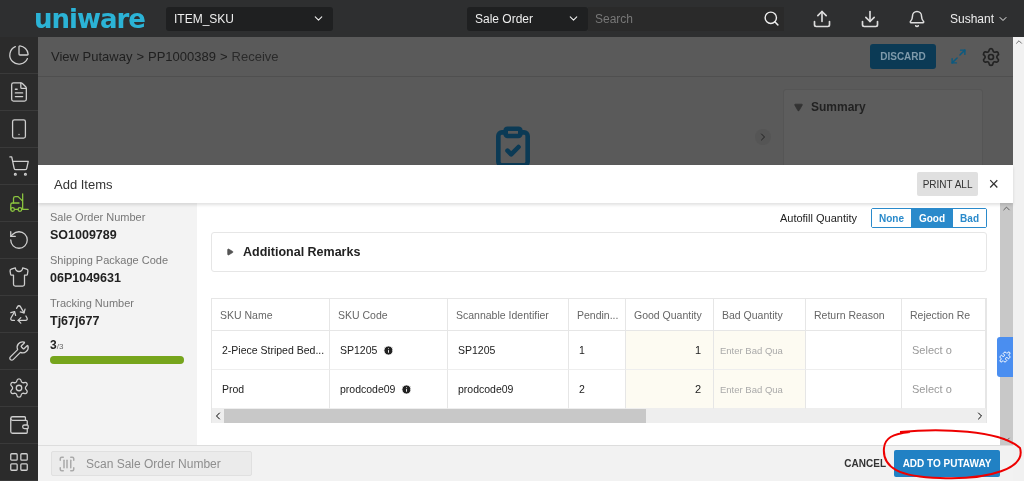 This screenshot has width=1024, height=481. I want to click on print-all-button: PRINT ALL, so click(947, 184).